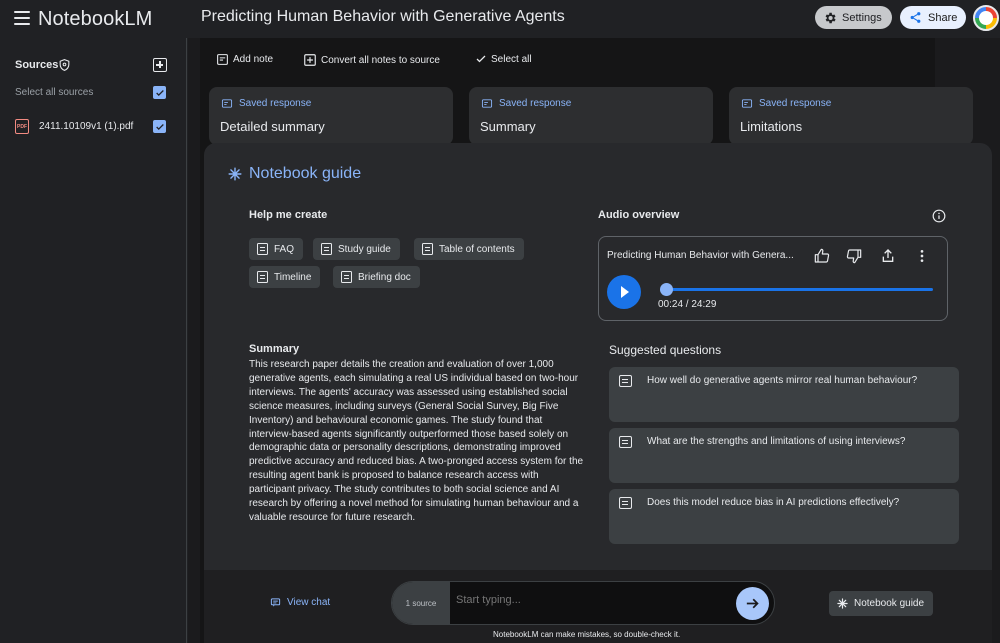 This screenshot has width=1000, height=643. What do you see at coordinates (986, 18) in the screenshot?
I see `avatar` at bounding box center [986, 18].